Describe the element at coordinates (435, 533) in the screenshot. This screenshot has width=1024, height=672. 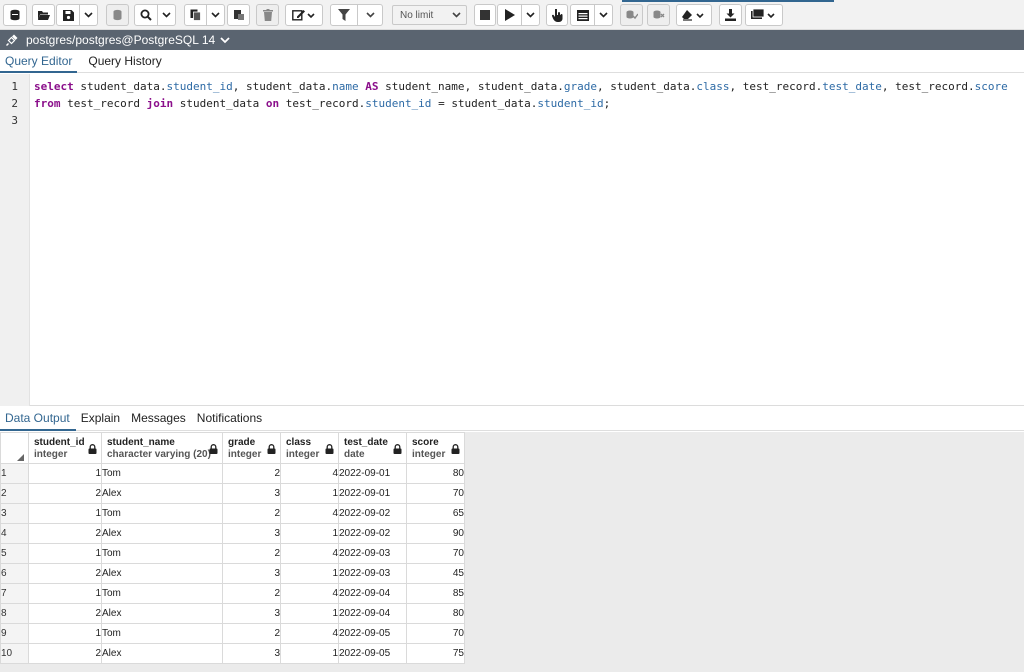
I see `cell-score: 90` at that location.